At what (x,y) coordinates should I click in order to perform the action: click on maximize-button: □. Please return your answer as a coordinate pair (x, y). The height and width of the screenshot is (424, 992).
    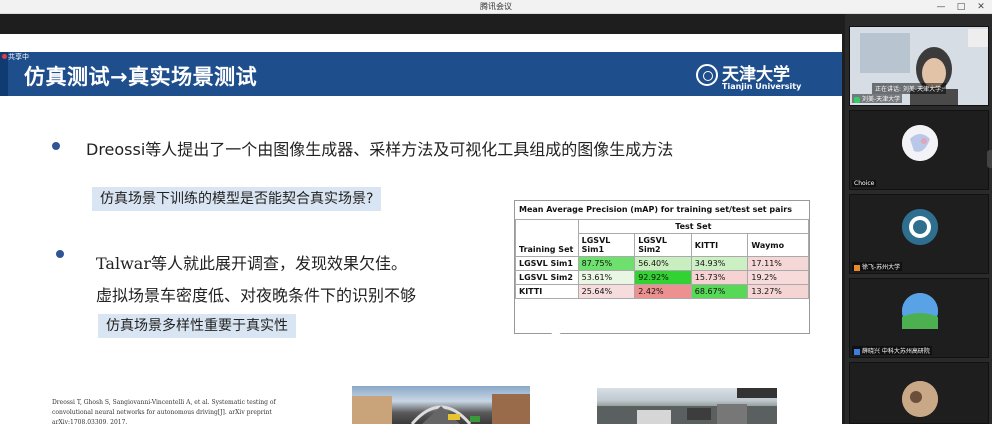
    Looking at the image, I should click on (961, 7).